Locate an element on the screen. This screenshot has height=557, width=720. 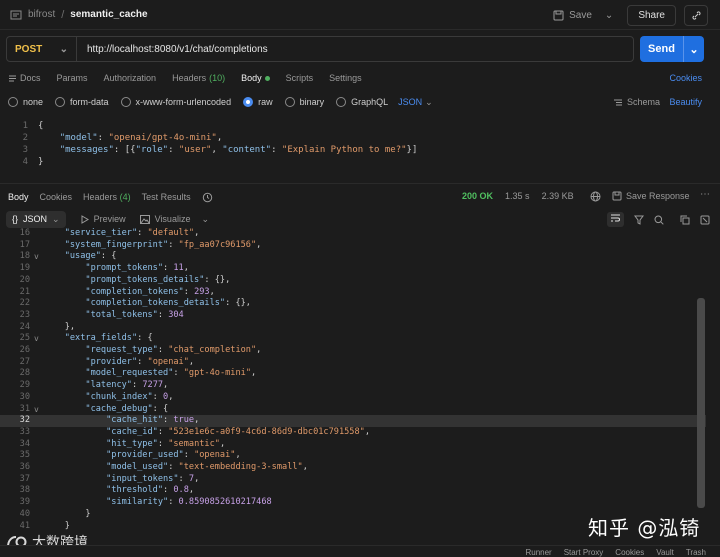
response-time: 1.35 s is located at coordinates (517, 196).